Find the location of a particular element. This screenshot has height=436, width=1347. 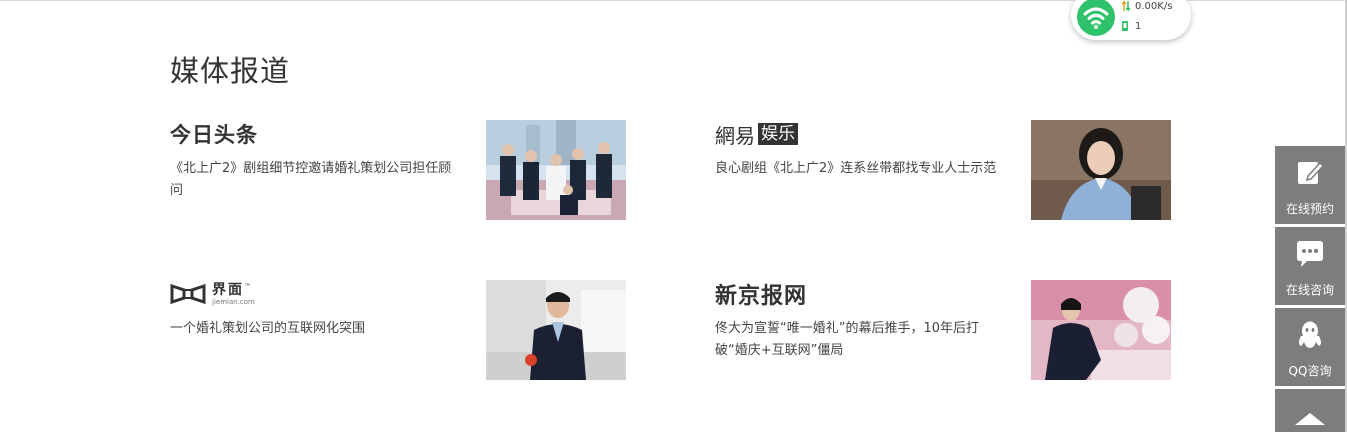

media-card-netease: 網易 娱乐 良心剧组《北上广2》连系丝带都找专业人士示范 is located at coordinates (943, 170).